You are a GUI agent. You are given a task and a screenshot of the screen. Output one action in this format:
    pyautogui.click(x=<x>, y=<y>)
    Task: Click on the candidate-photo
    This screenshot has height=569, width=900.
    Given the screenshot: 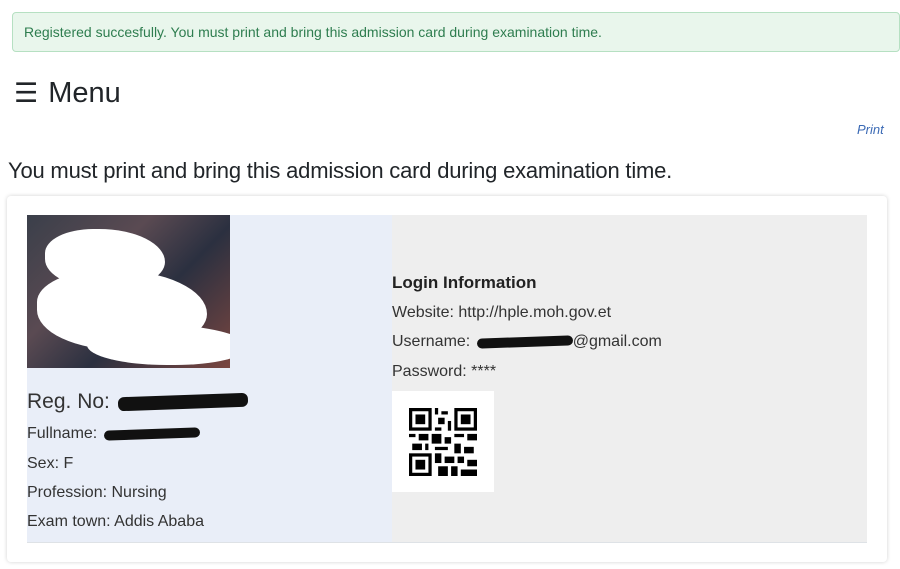 What is the action you would take?
    pyautogui.click(x=128, y=291)
    